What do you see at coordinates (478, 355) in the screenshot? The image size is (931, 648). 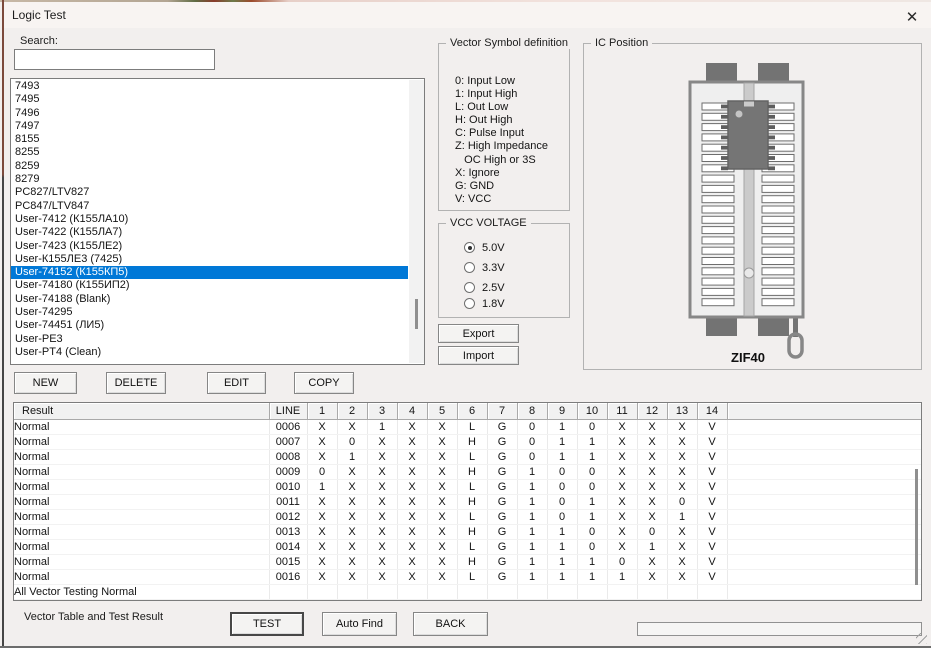 I see `import-button: Import` at bounding box center [478, 355].